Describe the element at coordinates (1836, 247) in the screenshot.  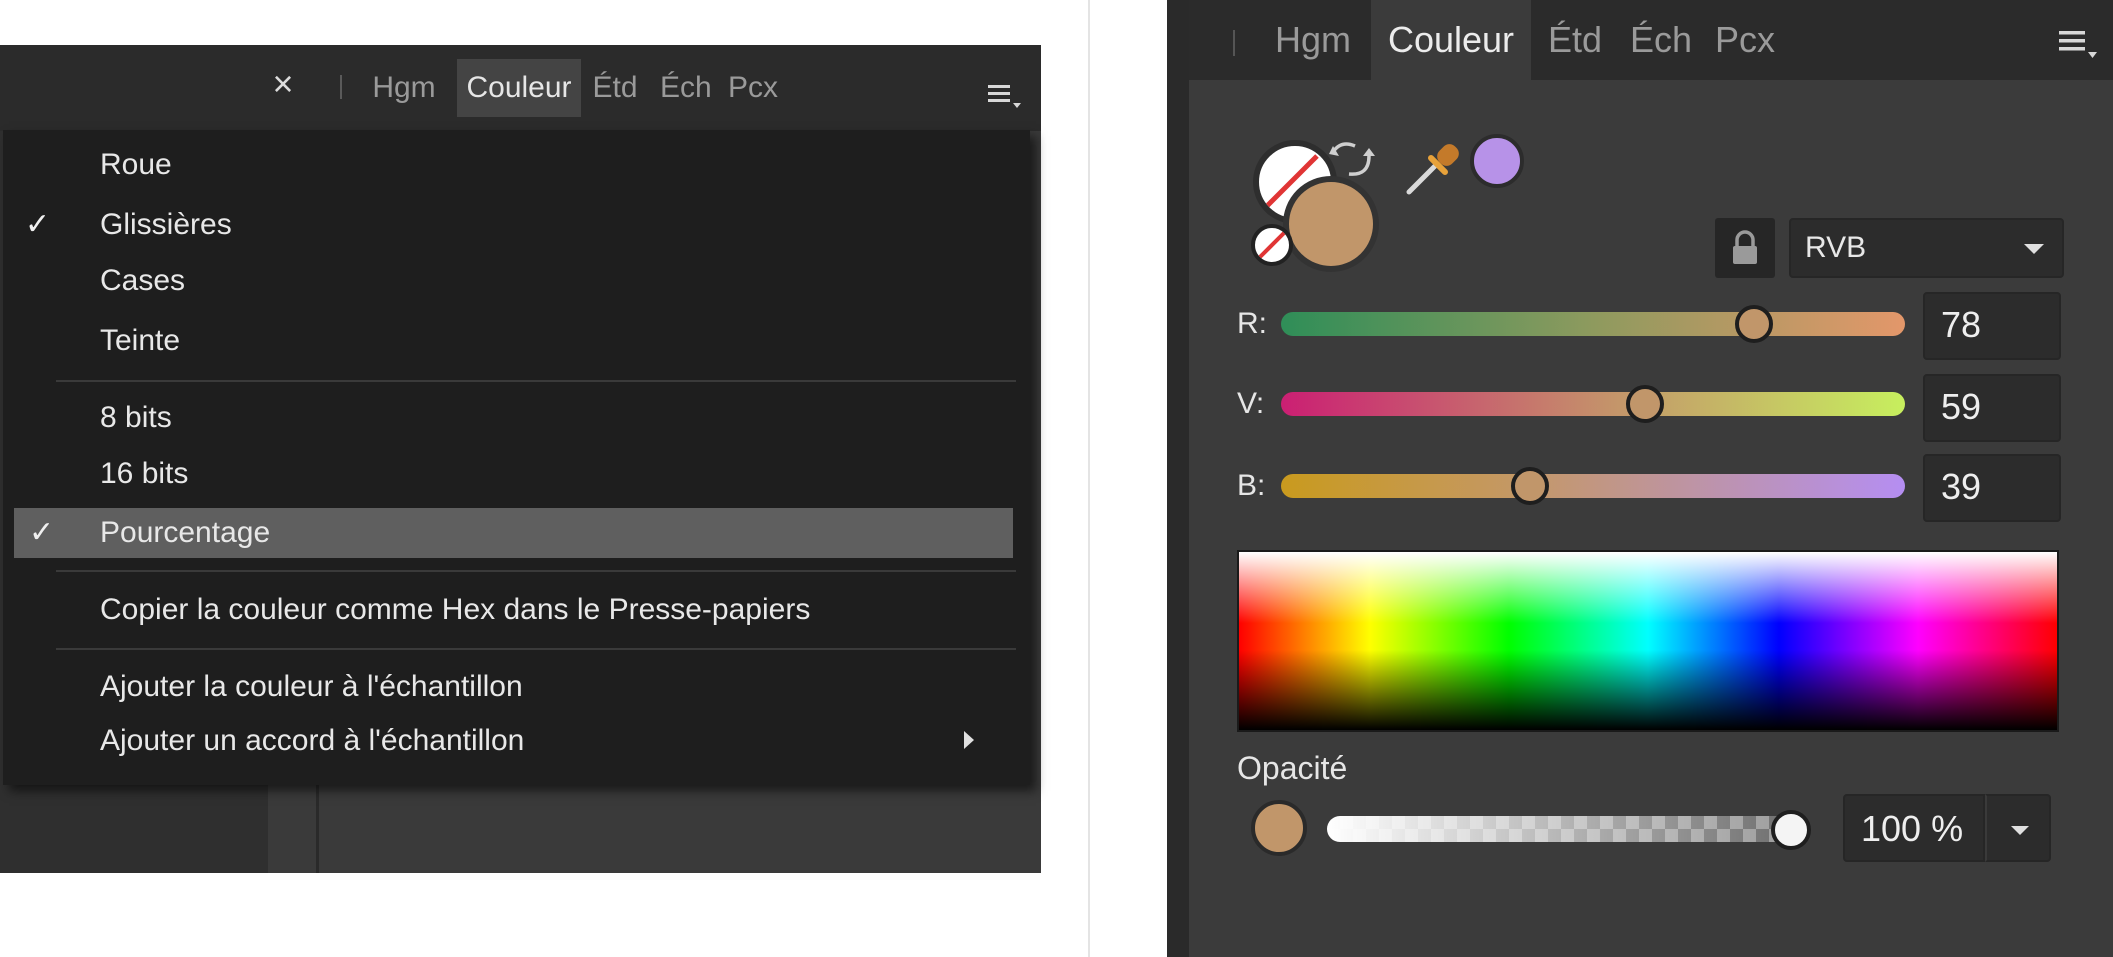
I see `color-model-value: RVB` at that location.